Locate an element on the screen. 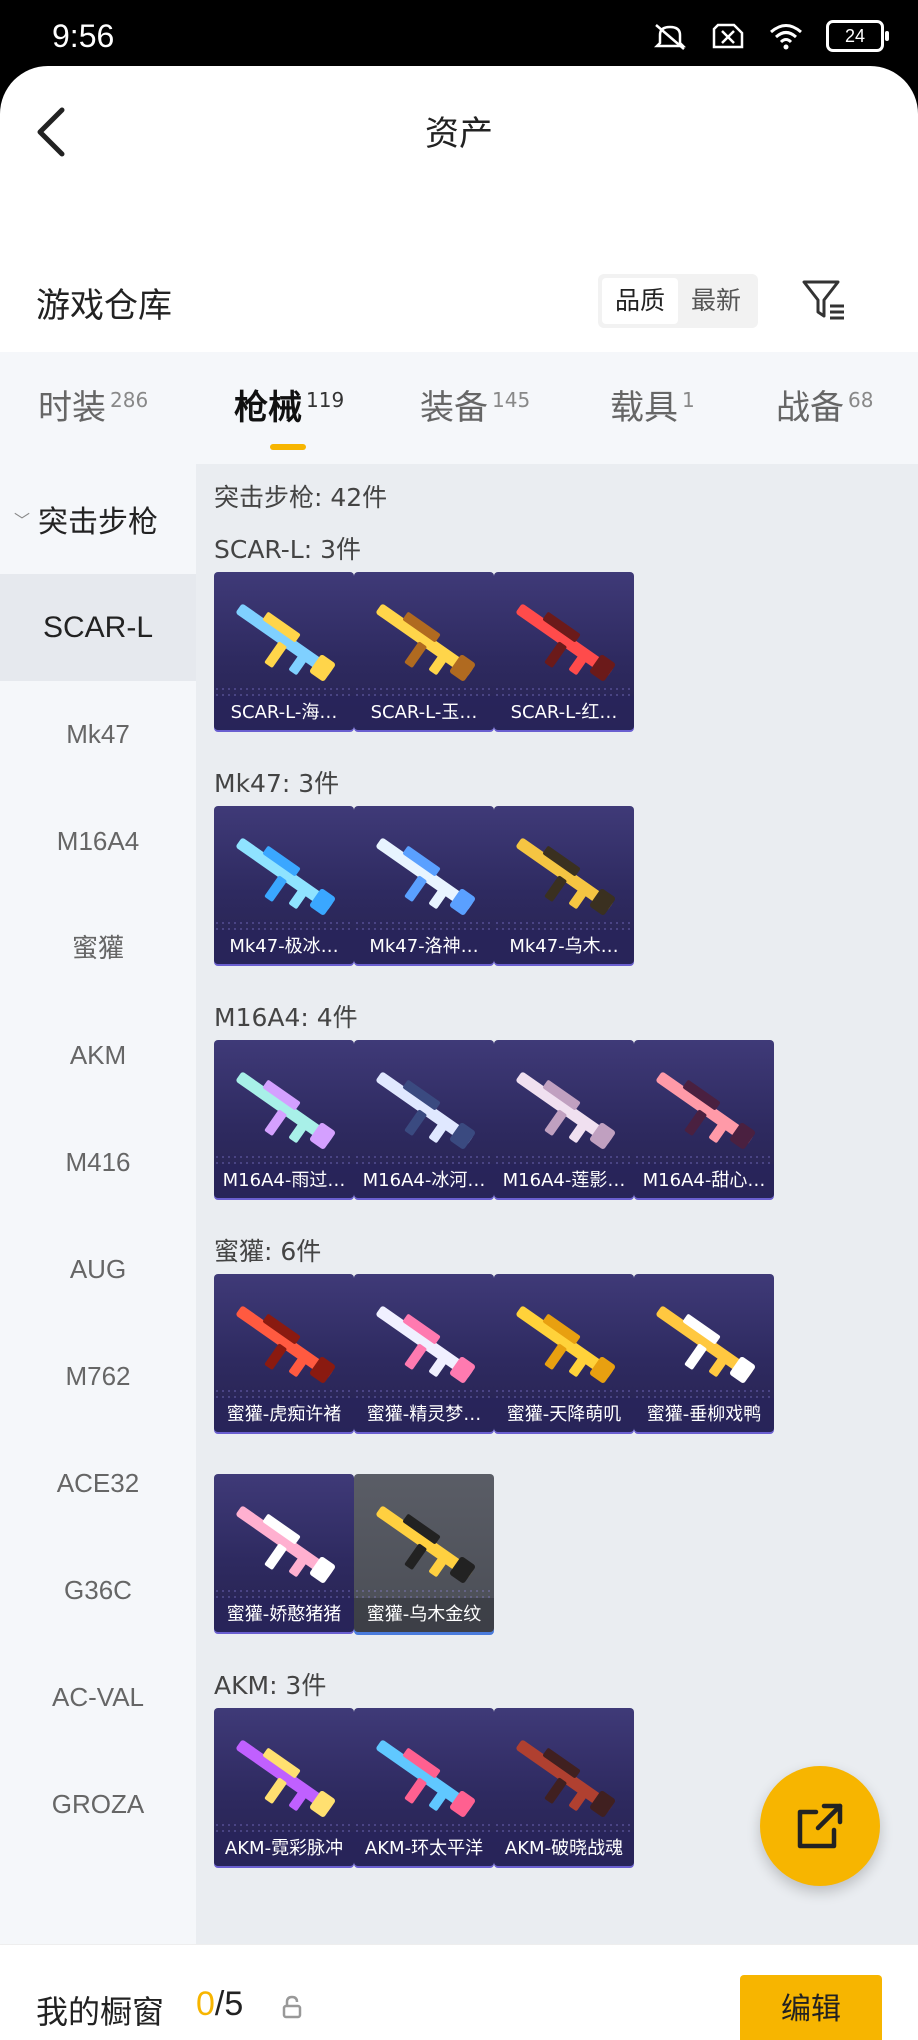 This screenshot has width=918, height=2040. weapon-name: AKM-破晓战魂 is located at coordinates (564, 1849).